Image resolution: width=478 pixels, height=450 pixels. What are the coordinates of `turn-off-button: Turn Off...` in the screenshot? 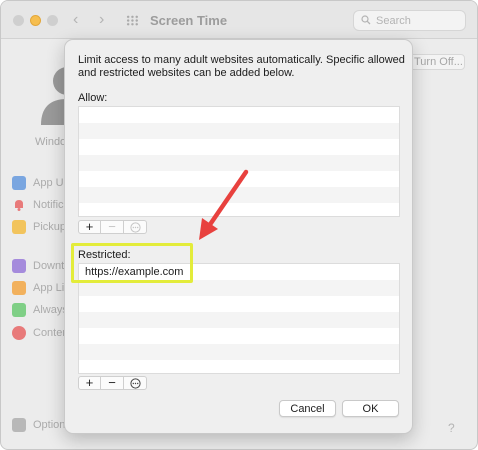 It's located at (437, 62).